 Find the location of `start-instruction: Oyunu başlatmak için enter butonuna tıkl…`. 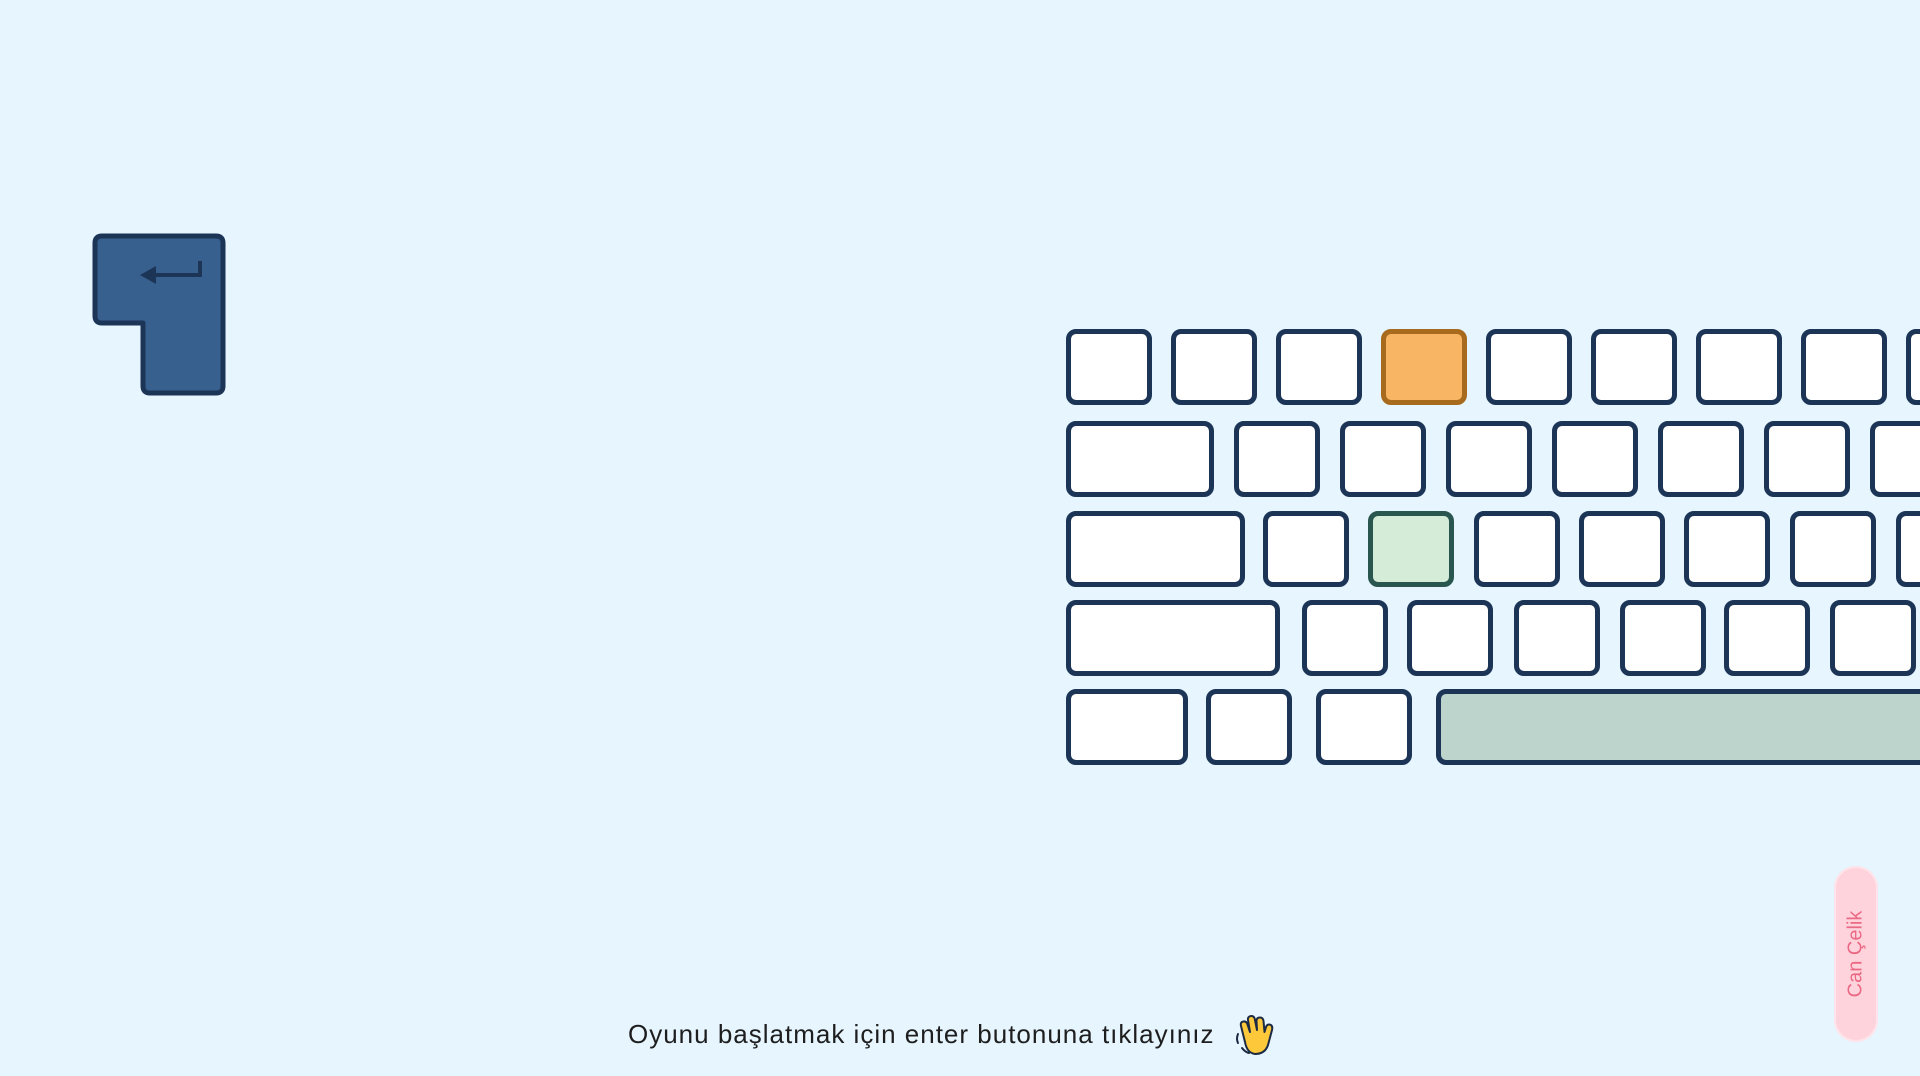

start-instruction: Oyunu başlatmak için enter butonuna tıkl… is located at coordinates (952, 1034).